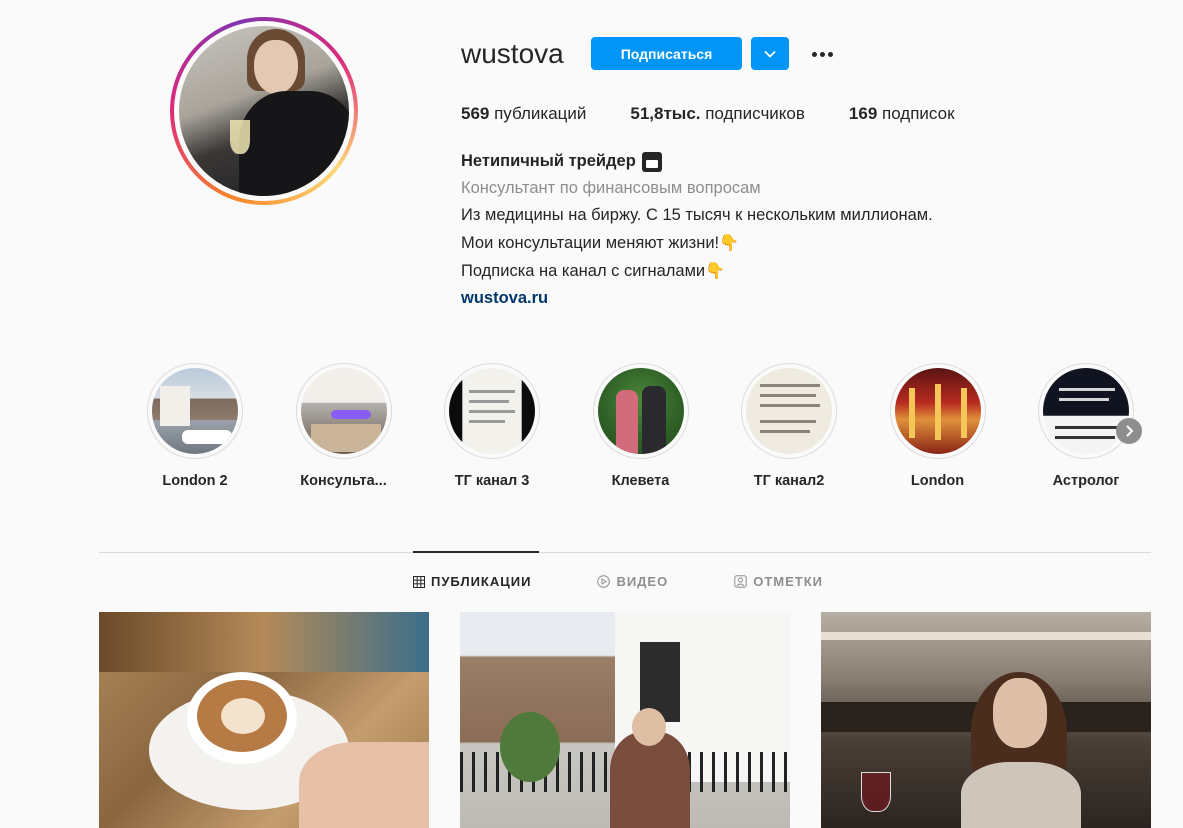 The height and width of the screenshot is (828, 1183). I want to click on avatar-face, so click(275, 66).